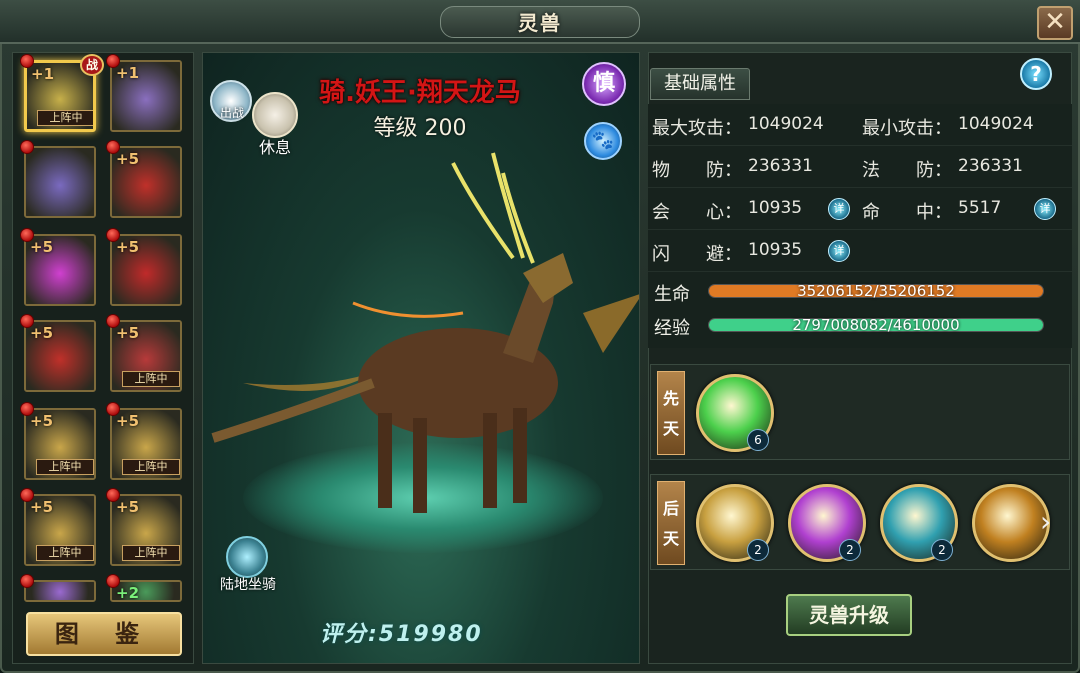  Describe the element at coordinates (247, 557) in the screenshot. I see `land-mount-icon` at that location.